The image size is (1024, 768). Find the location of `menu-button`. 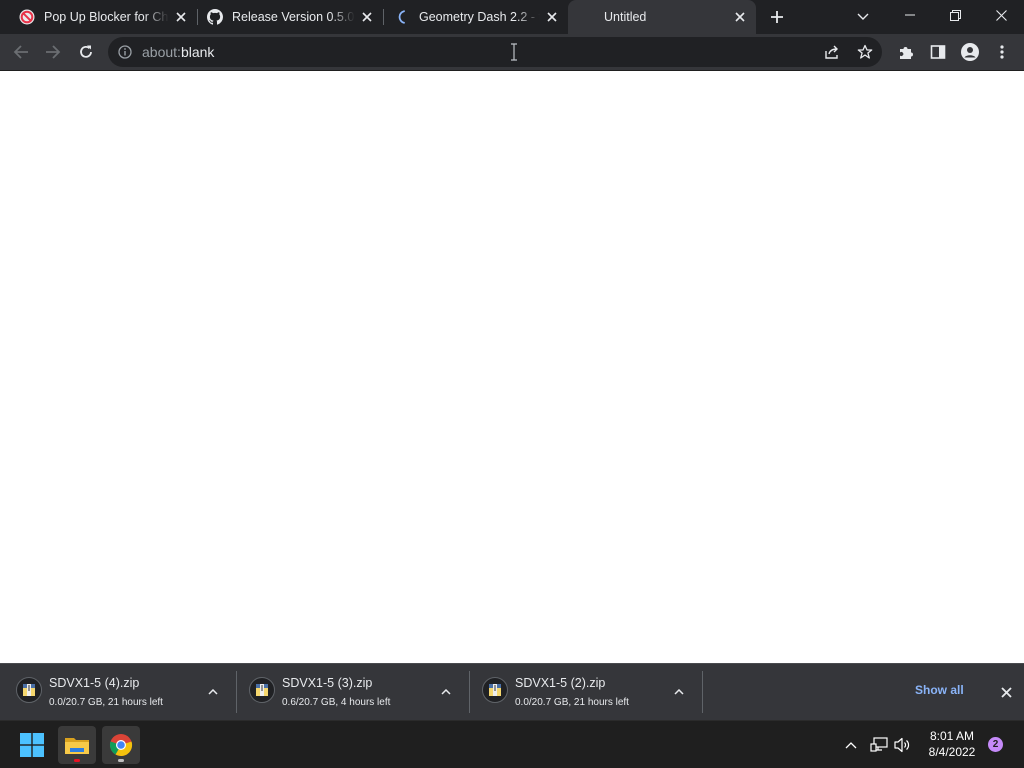

menu-button is located at coordinates (1002, 52).